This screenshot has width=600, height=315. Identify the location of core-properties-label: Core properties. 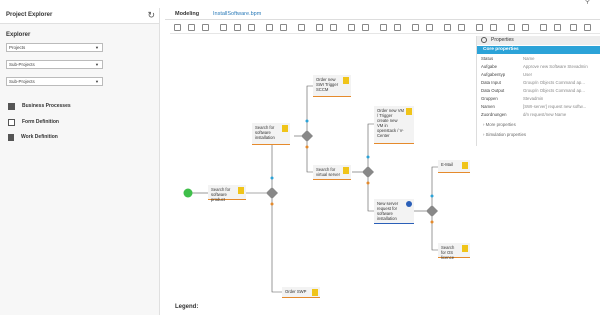
(501, 49).